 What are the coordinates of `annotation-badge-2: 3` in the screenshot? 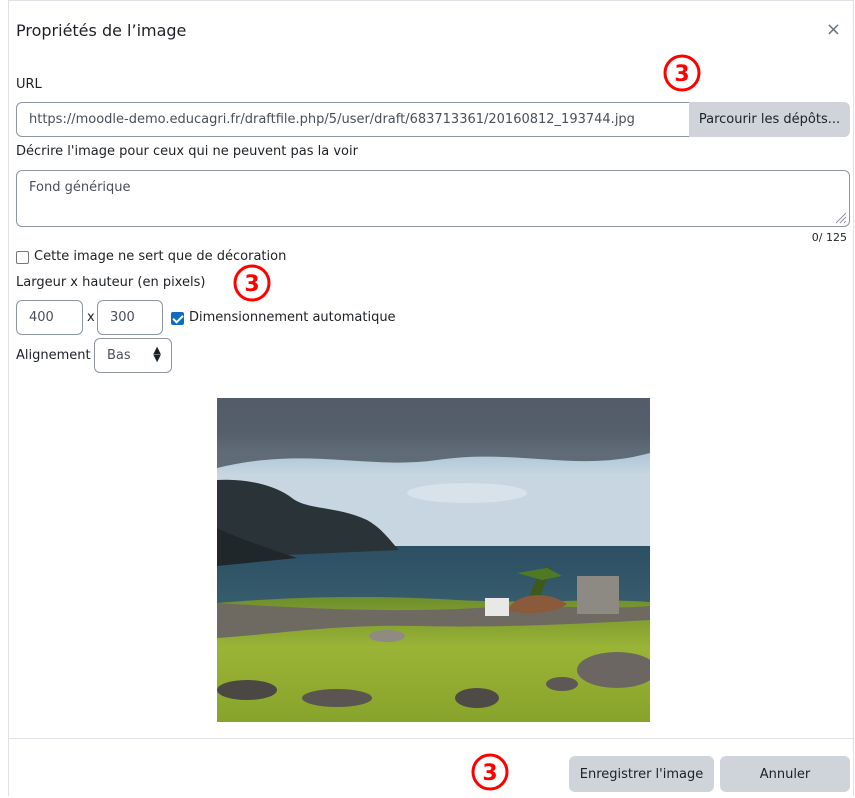 It's located at (252, 283).